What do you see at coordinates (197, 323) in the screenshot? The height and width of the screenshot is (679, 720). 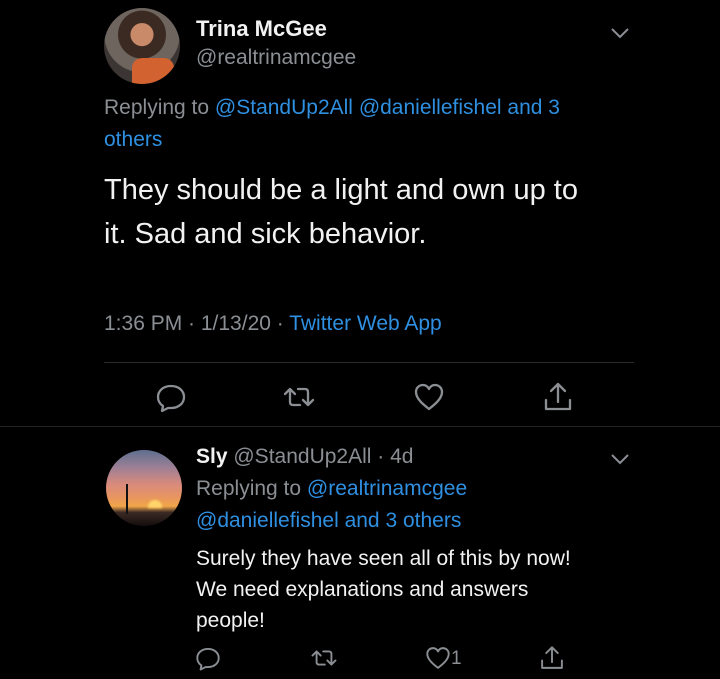 I see `tweet-timestamp: 1:36 PM · 1/13/20 ·` at bounding box center [197, 323].